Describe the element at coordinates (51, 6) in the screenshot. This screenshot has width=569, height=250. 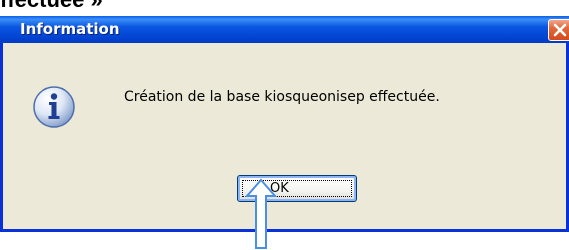
I see `document-heading-fragment: ffectuée »` at that location.